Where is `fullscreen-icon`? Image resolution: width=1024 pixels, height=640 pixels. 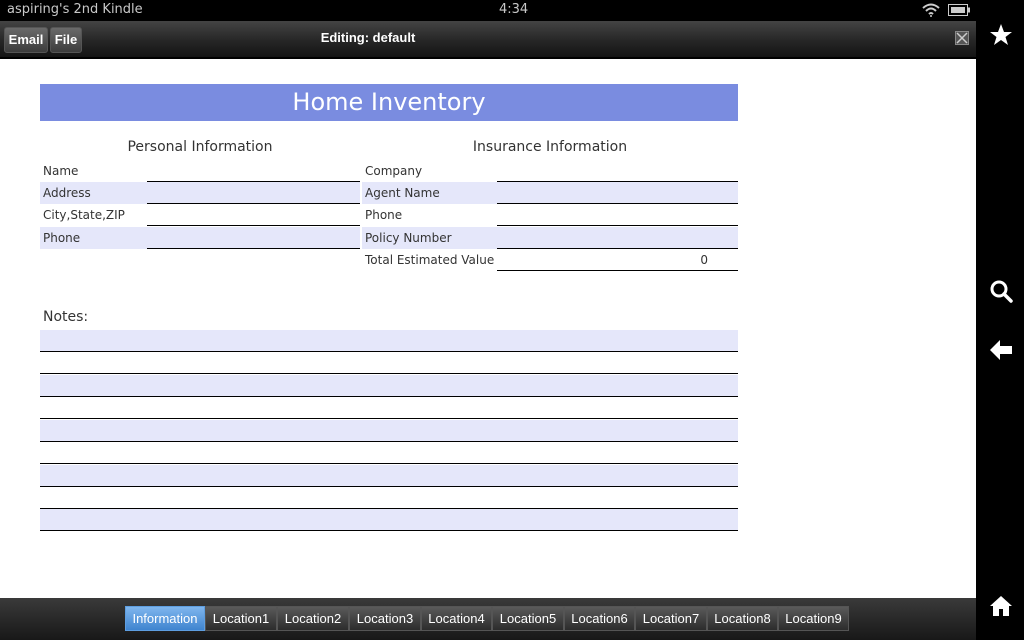
fullscreen-icon is located at coordinates (962, 38).